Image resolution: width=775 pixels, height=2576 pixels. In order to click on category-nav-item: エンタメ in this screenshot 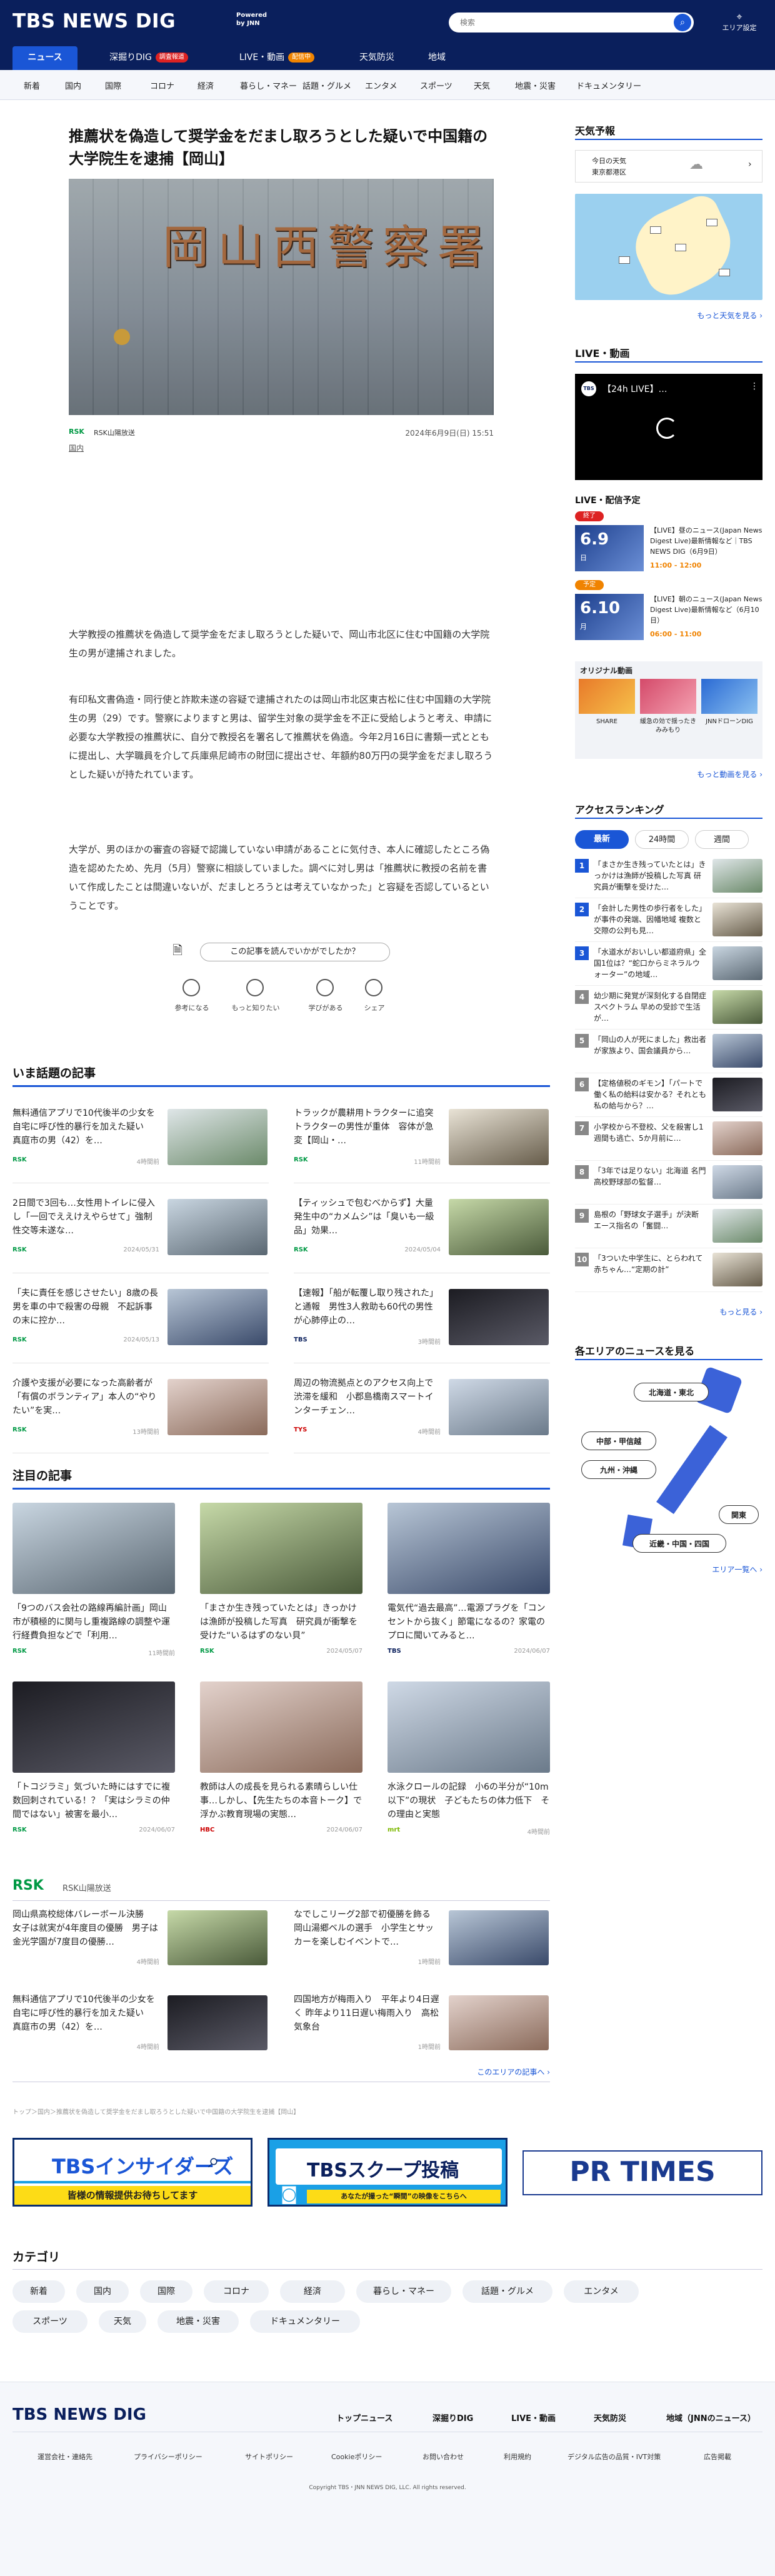, I will do `click(381, 85)`.